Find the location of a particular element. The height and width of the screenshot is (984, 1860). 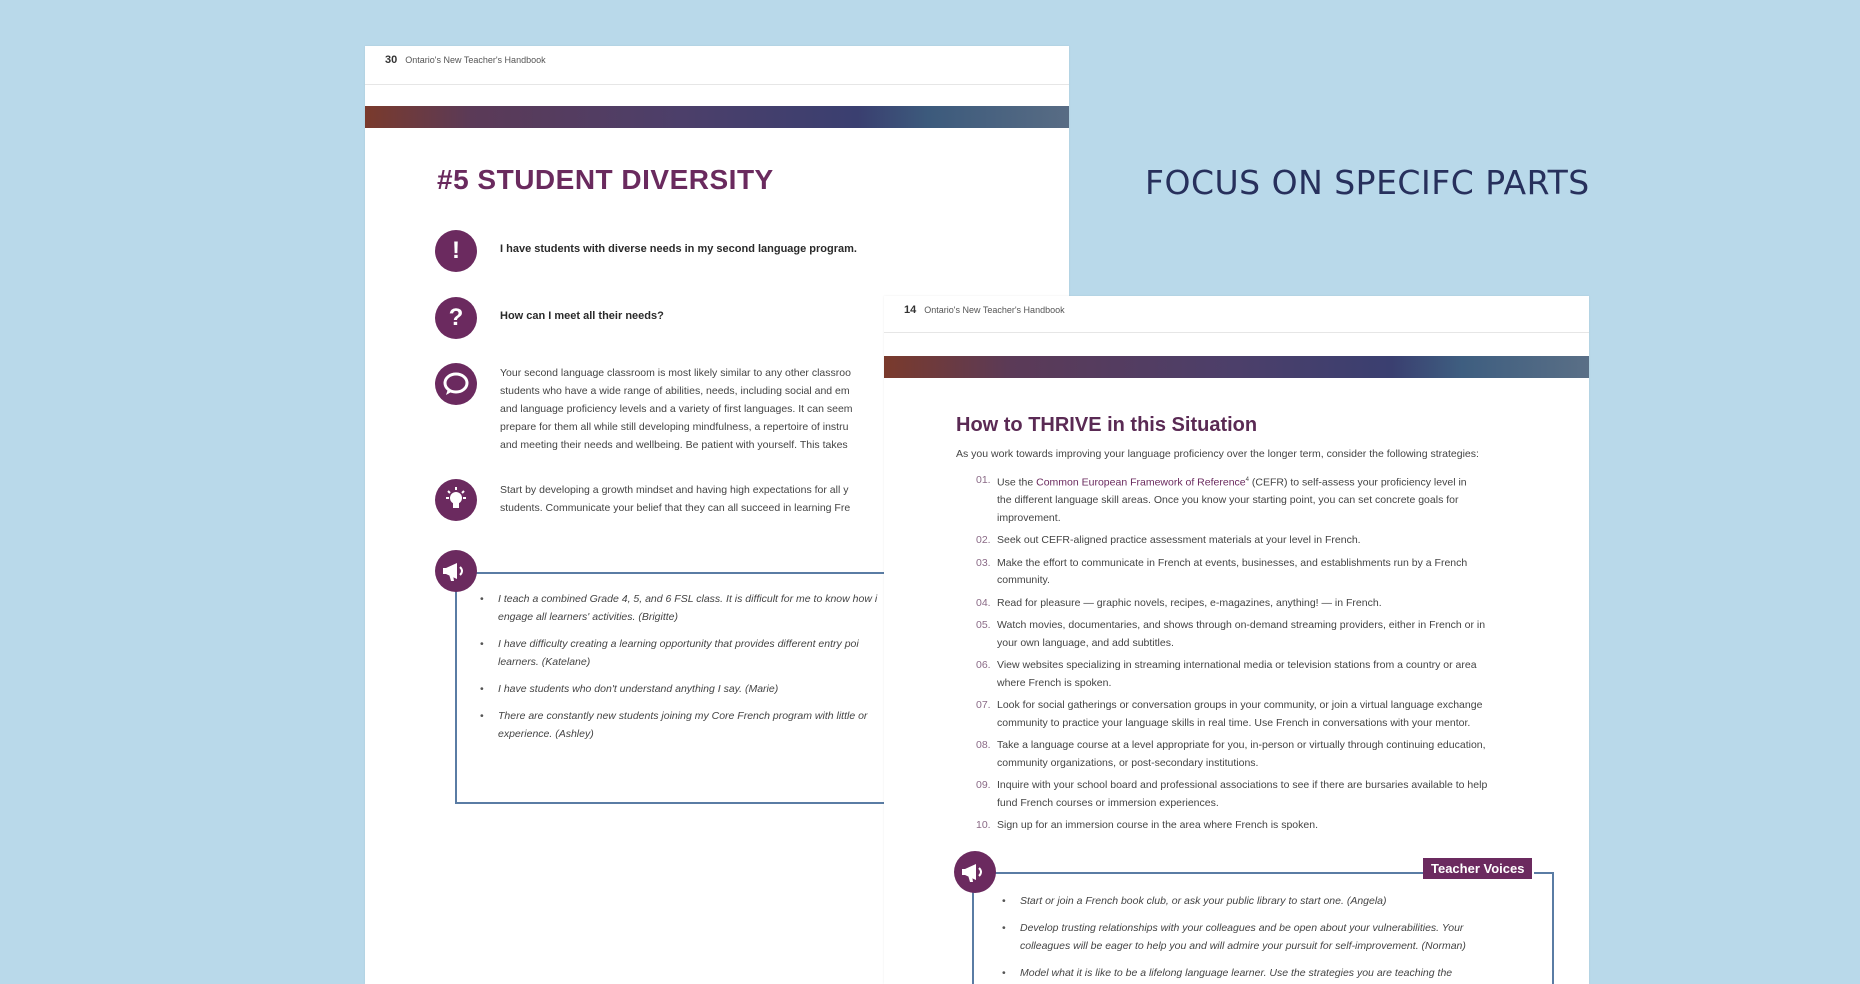

focus-heading: FOCUS ON SPECIFC PARTS is located at coordinates (1367, 182).